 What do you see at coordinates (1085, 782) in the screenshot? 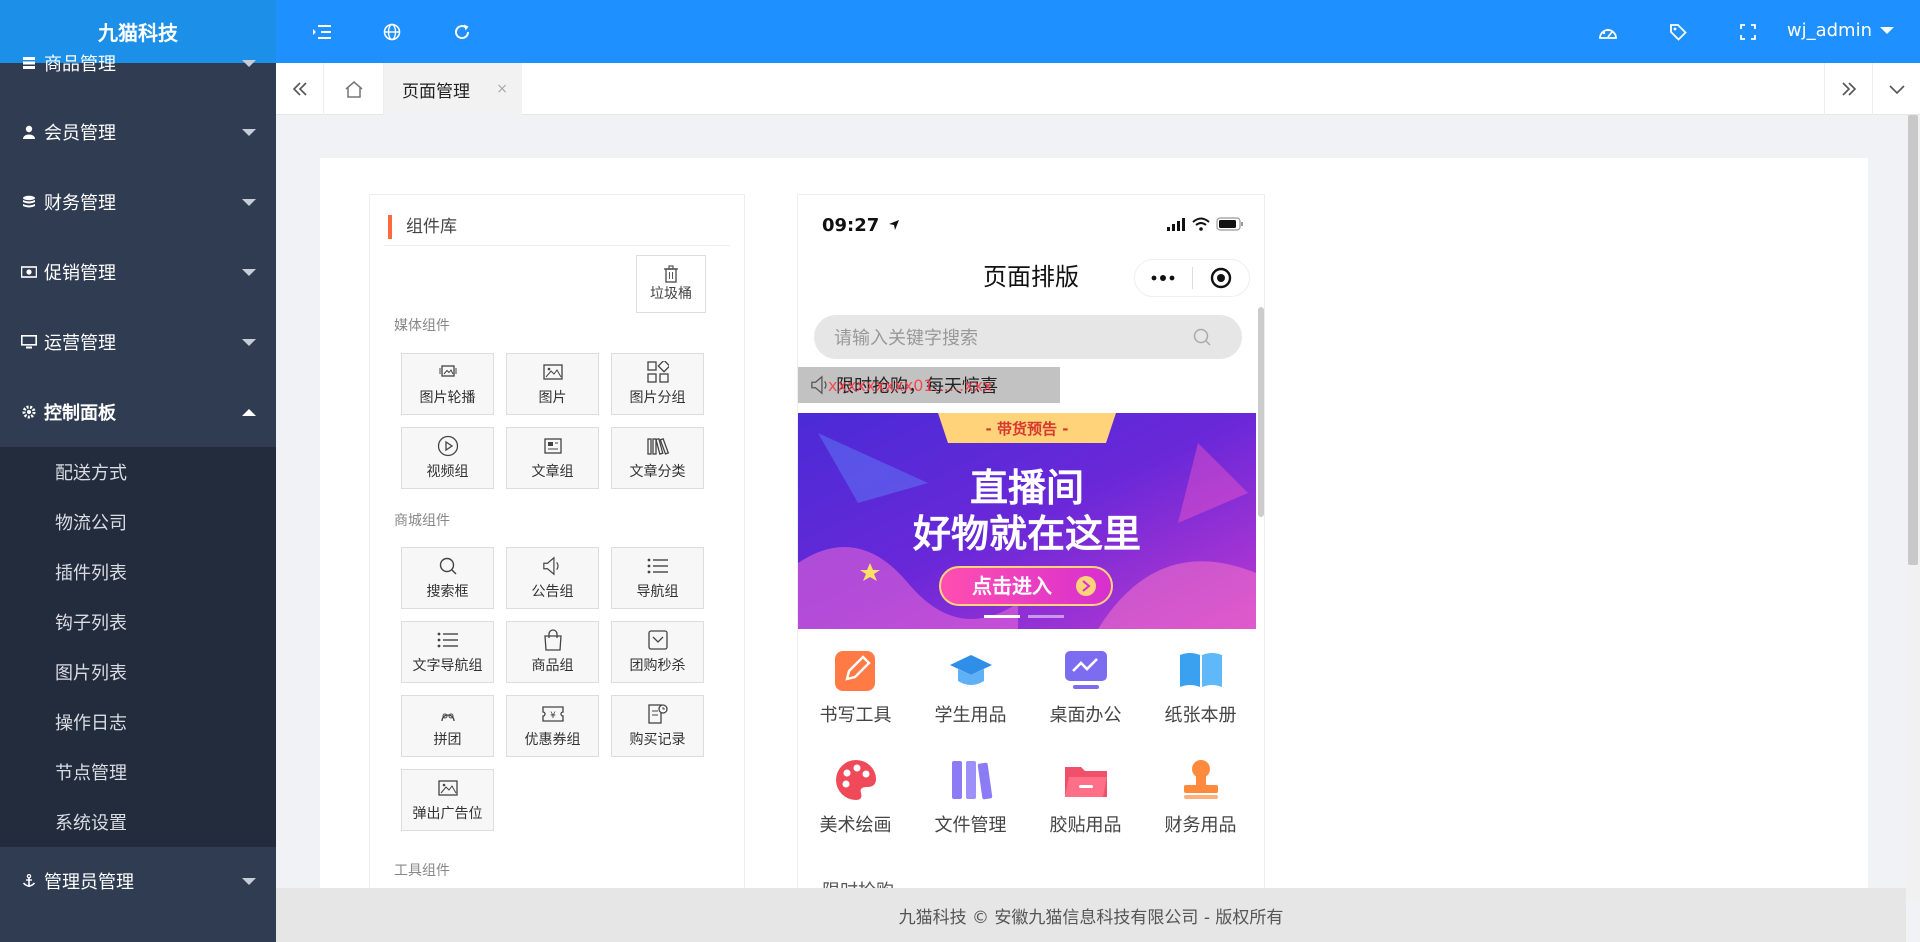
I see `folder-icon` at bounding box center [1085, 782].